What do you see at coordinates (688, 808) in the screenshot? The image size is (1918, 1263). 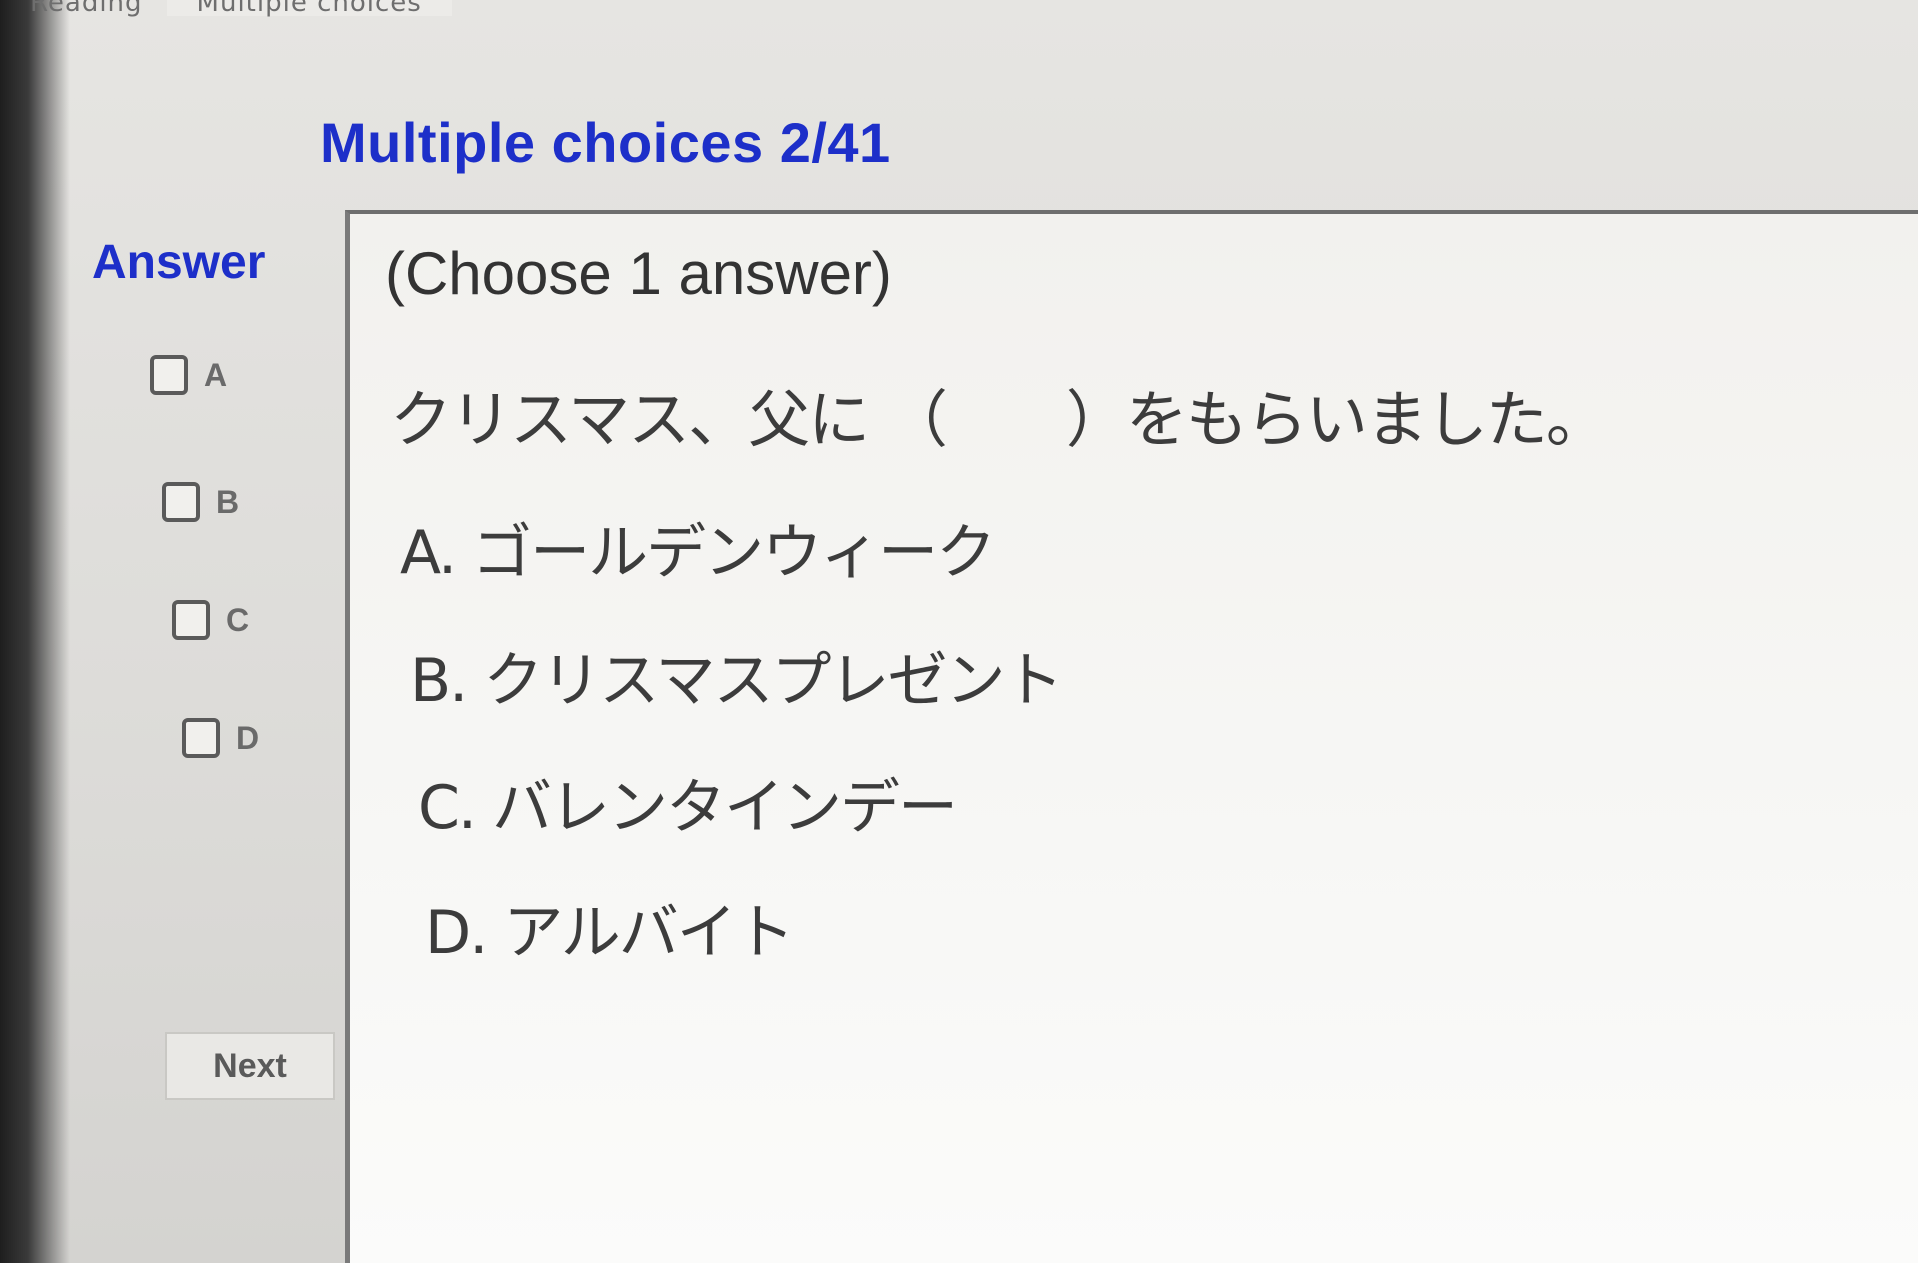 I see `choice-c: C. バレンタインデー` at bounding box center [688, 808].